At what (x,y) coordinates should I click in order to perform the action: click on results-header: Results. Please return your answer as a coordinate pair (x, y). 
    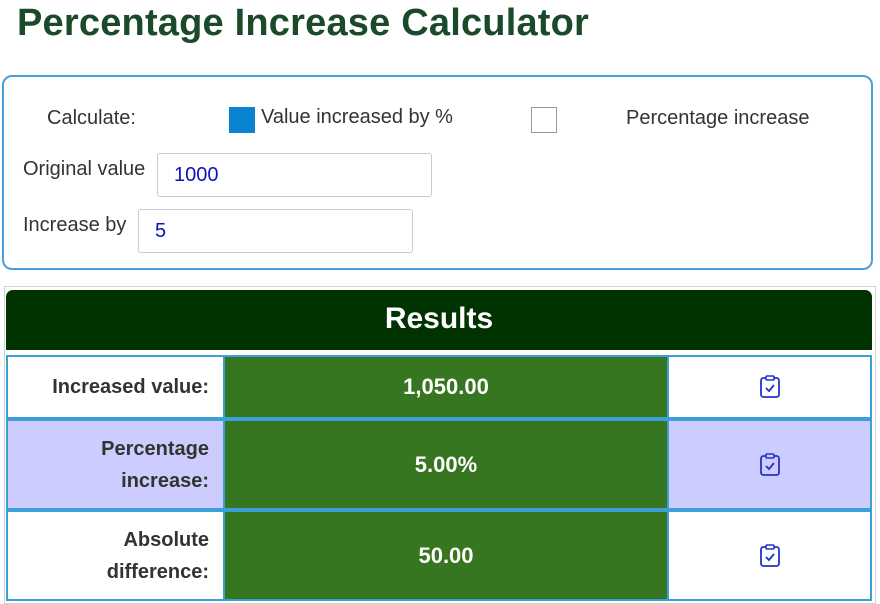
    Looking at the image, I should click on (439, 320).